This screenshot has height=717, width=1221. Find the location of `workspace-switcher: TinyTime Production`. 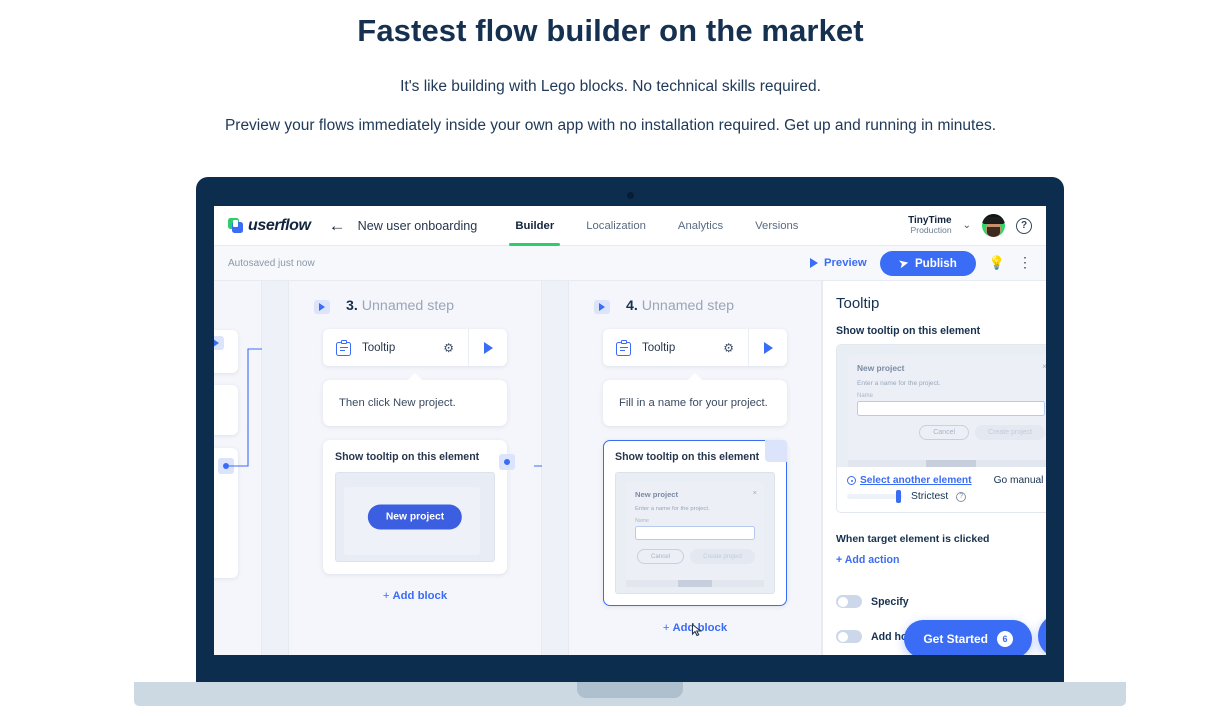

workspace-switcher: TinyTime Production is located at coordinates (930, 225).